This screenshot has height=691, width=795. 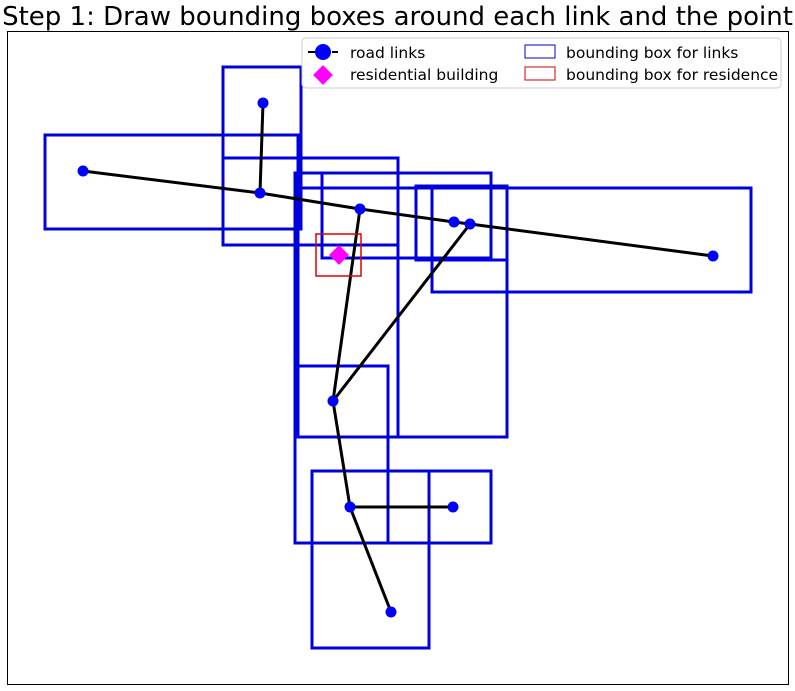 What do you see at coordinates (672, 75) in the screenshot?
I see `legend-residence-box-label: bounding box for residence` at bounding box center [672, 75].